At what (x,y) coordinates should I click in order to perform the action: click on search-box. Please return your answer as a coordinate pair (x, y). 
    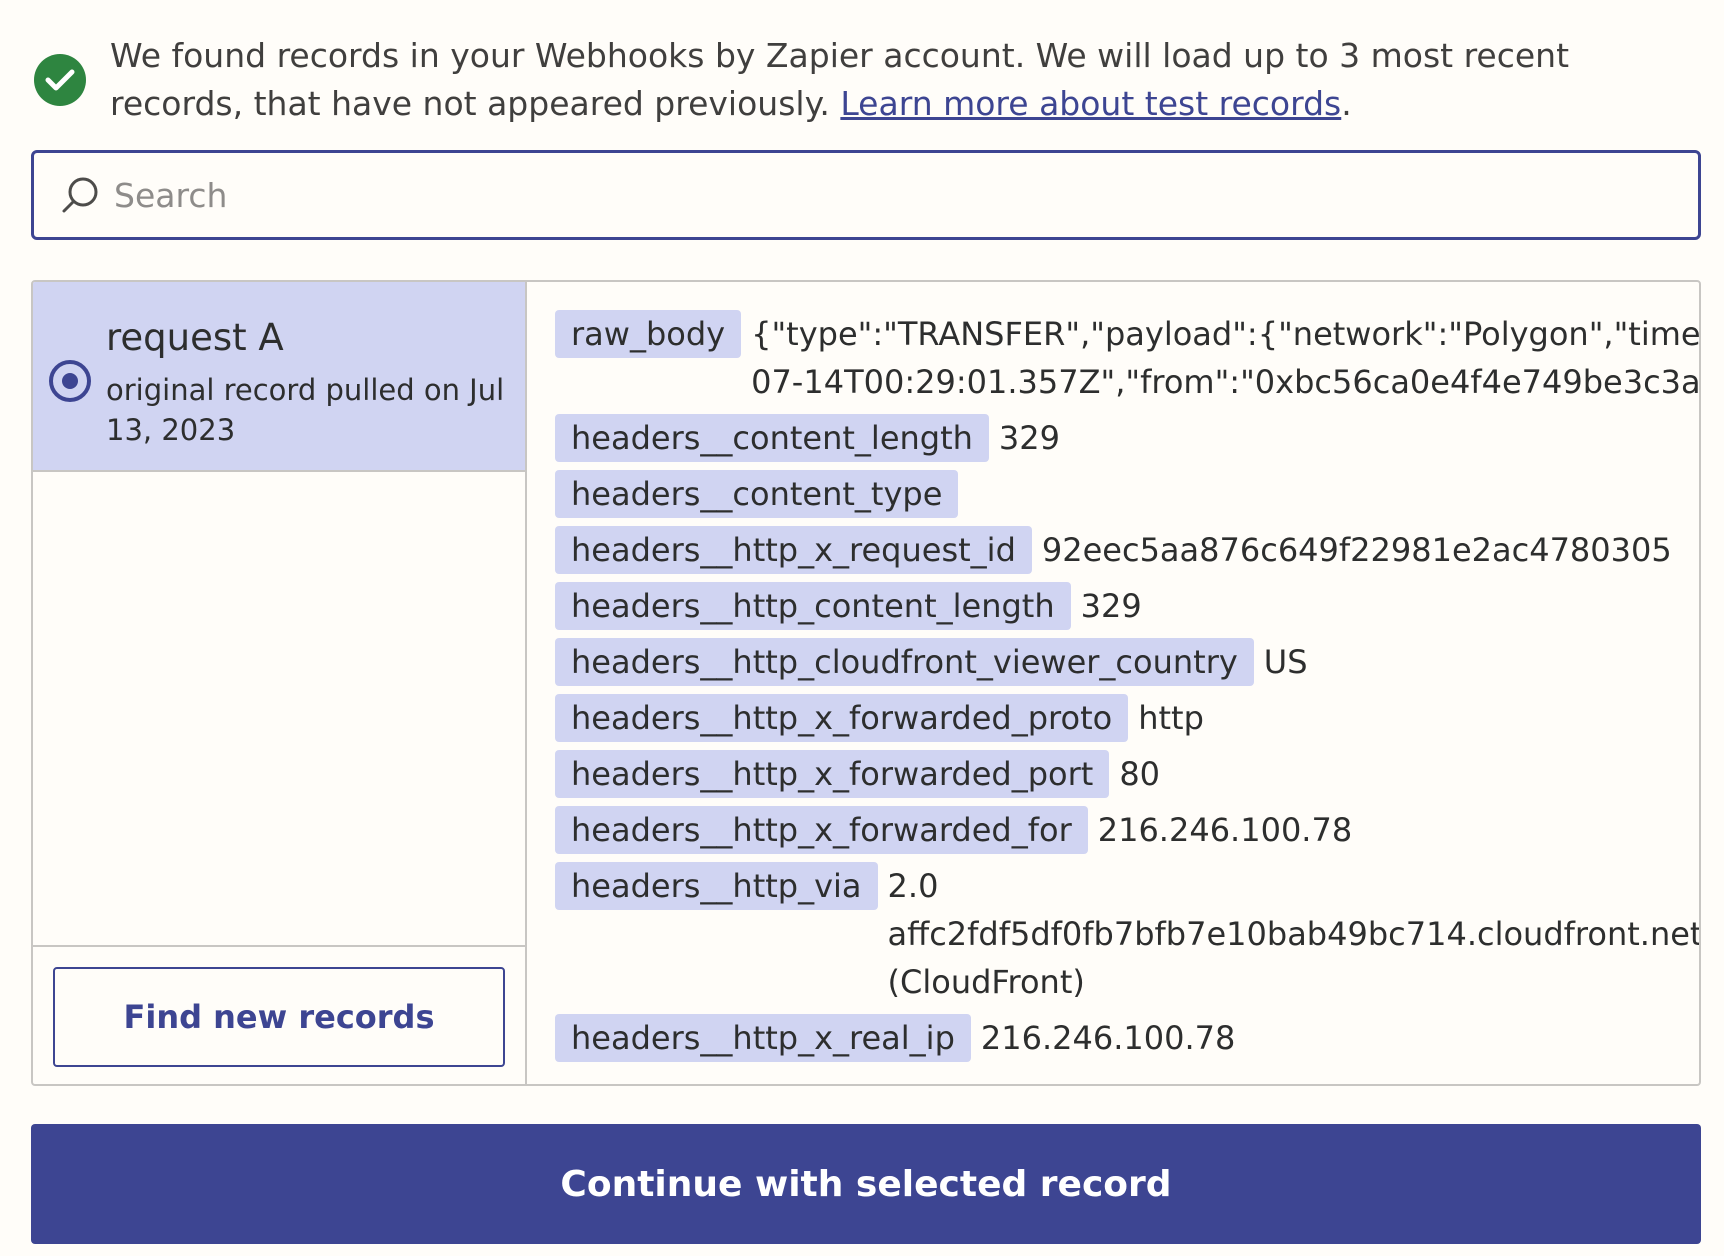
    Looking at the image, I should click on (866, 195).